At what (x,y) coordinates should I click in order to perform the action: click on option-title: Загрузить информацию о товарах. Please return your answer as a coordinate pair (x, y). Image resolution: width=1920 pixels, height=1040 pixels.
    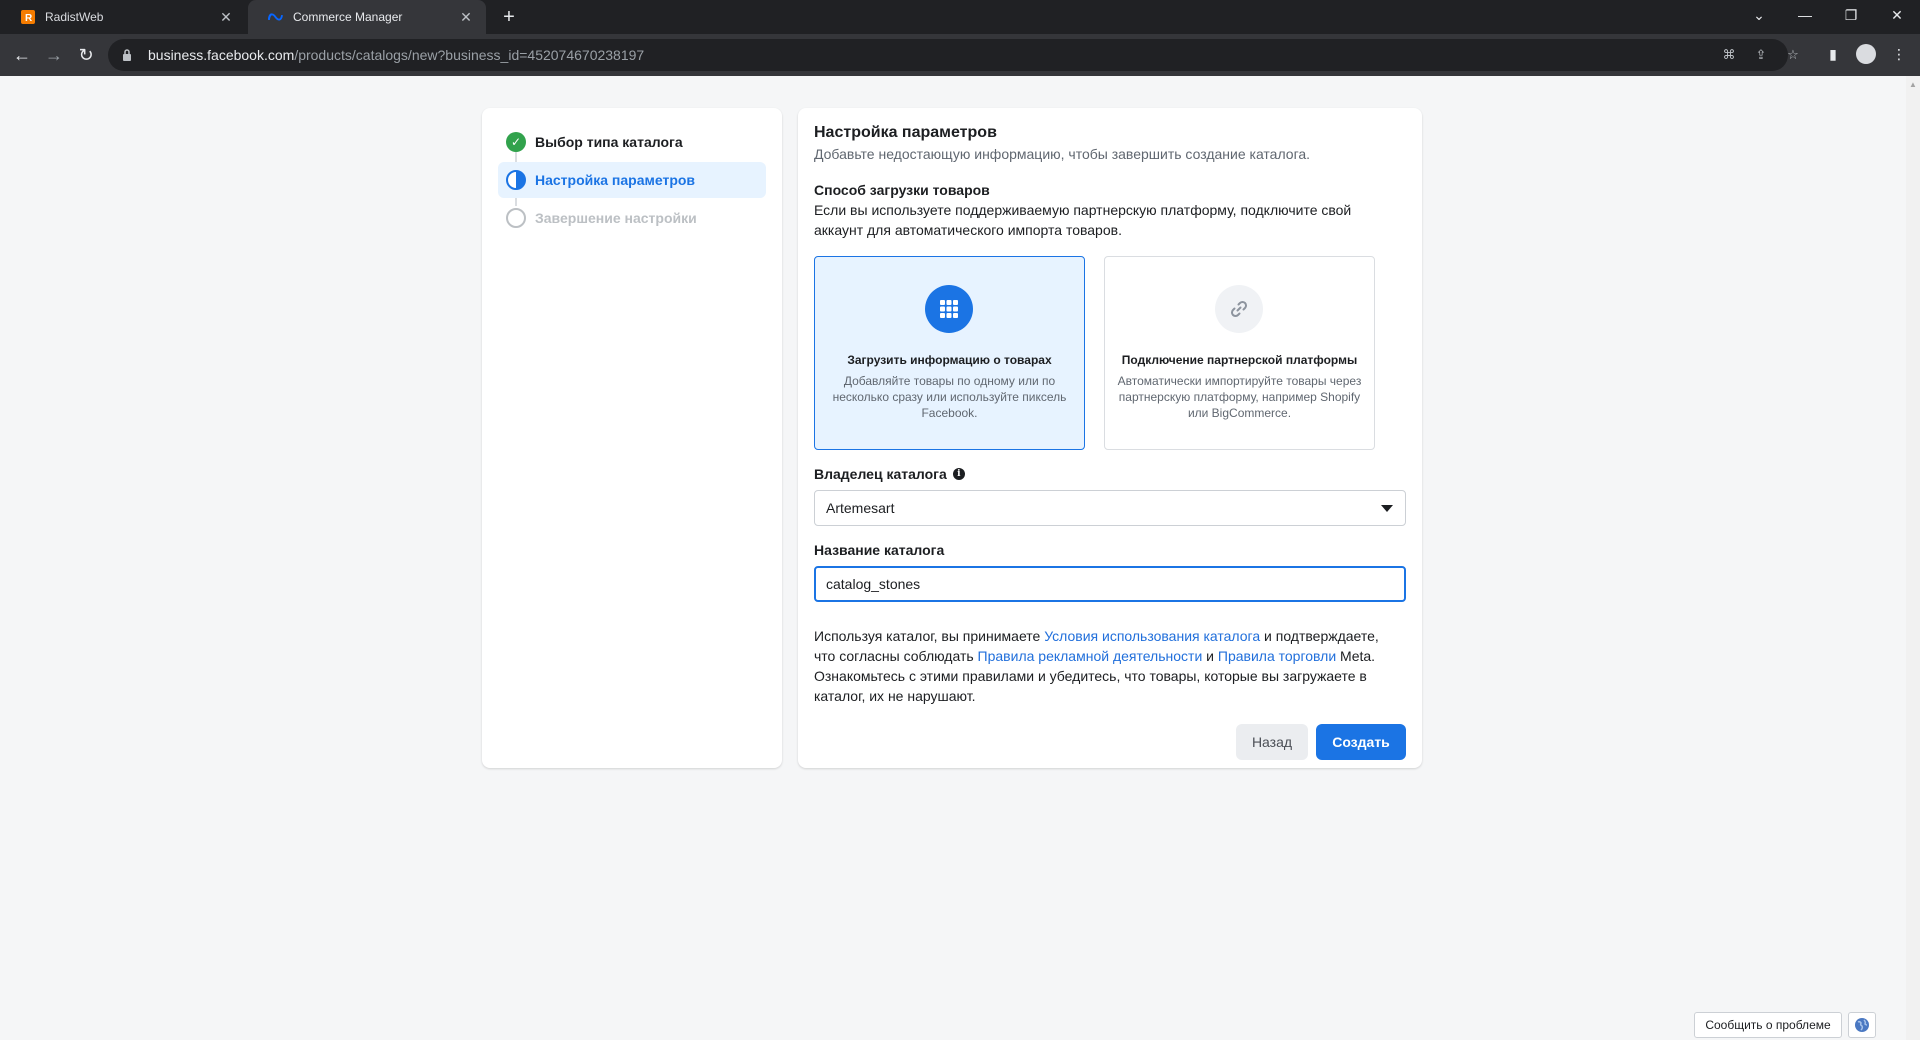
    Looking at the image, I should click on (949, 360).